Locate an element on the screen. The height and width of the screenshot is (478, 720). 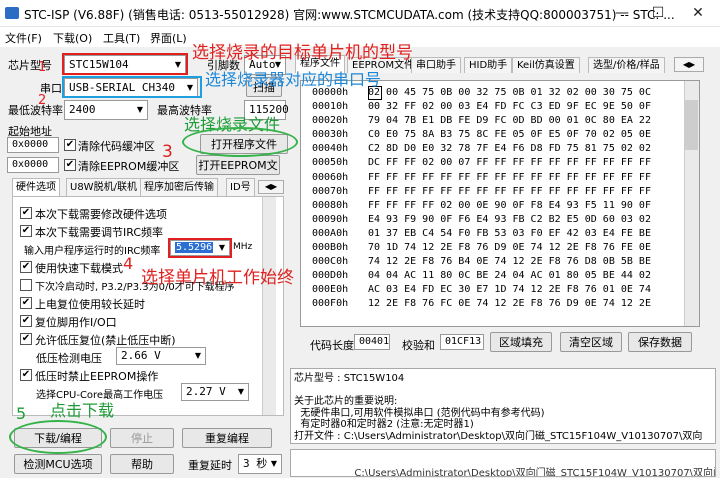
tab-id: ID号 is located at coordinates (240, 187).